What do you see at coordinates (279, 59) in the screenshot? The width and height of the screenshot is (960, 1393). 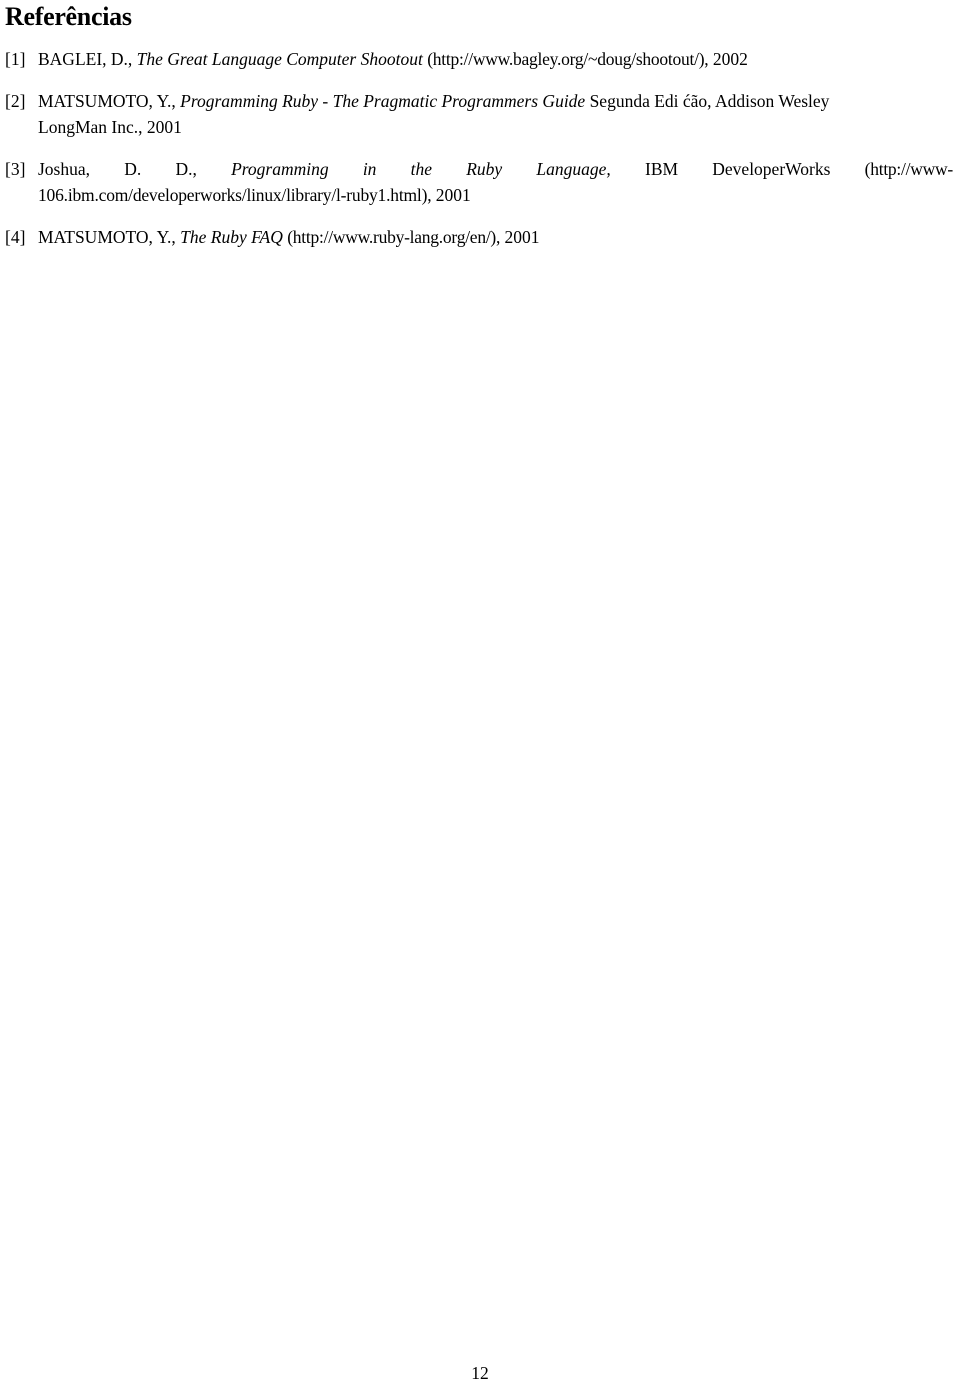 I see `reference-title: The Great Language Computer Shootout` at bounding box center [279, 59].